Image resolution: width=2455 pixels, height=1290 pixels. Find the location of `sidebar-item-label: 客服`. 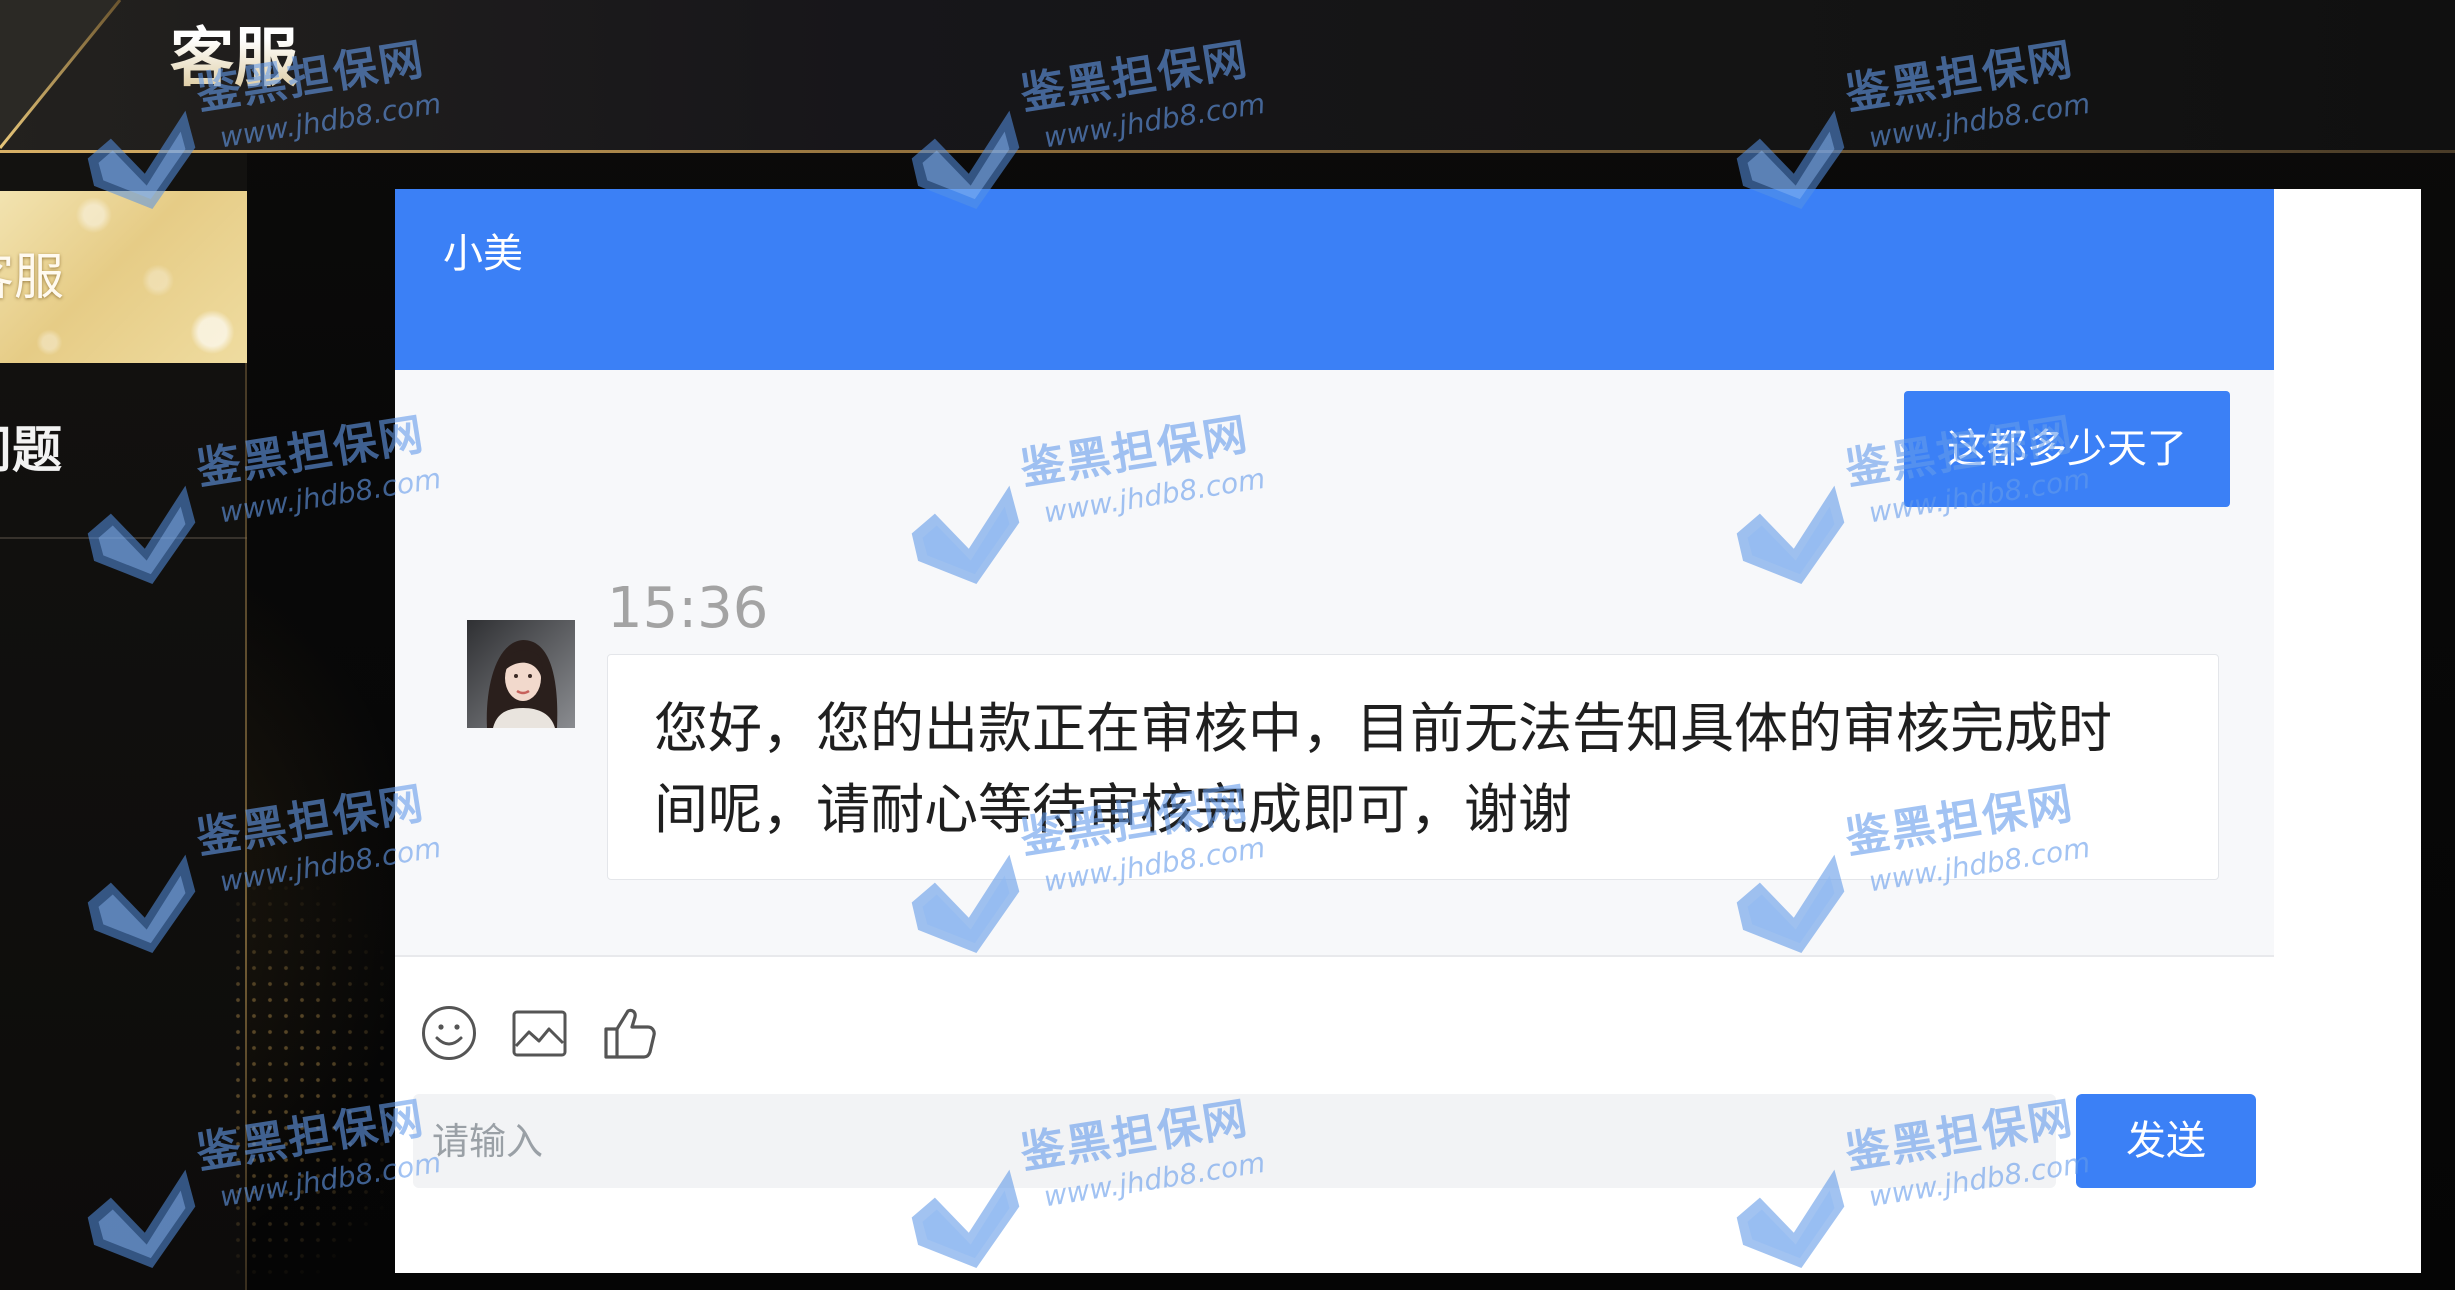

sidebar-item-label: 客服 is located at coordinates (32, 277).